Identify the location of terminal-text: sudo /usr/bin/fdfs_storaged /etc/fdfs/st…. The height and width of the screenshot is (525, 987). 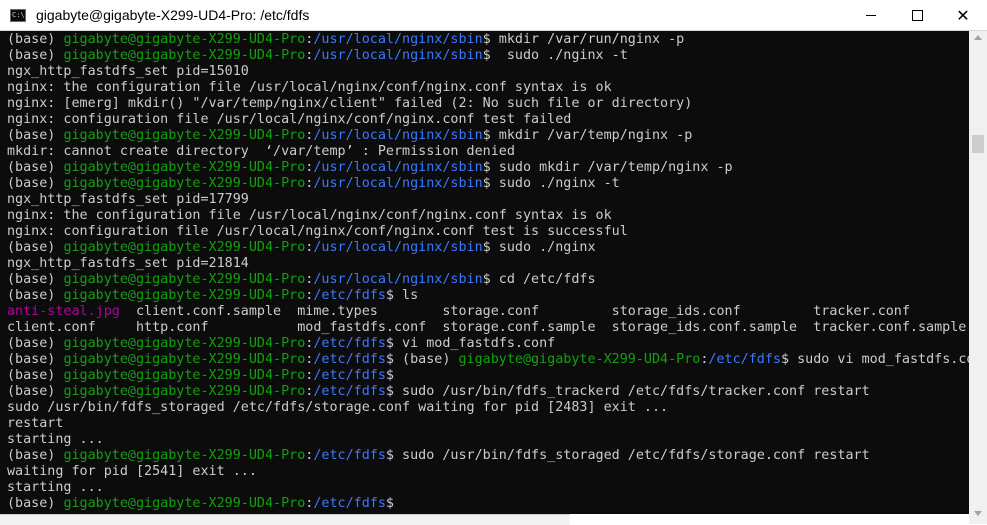
(338, 407).